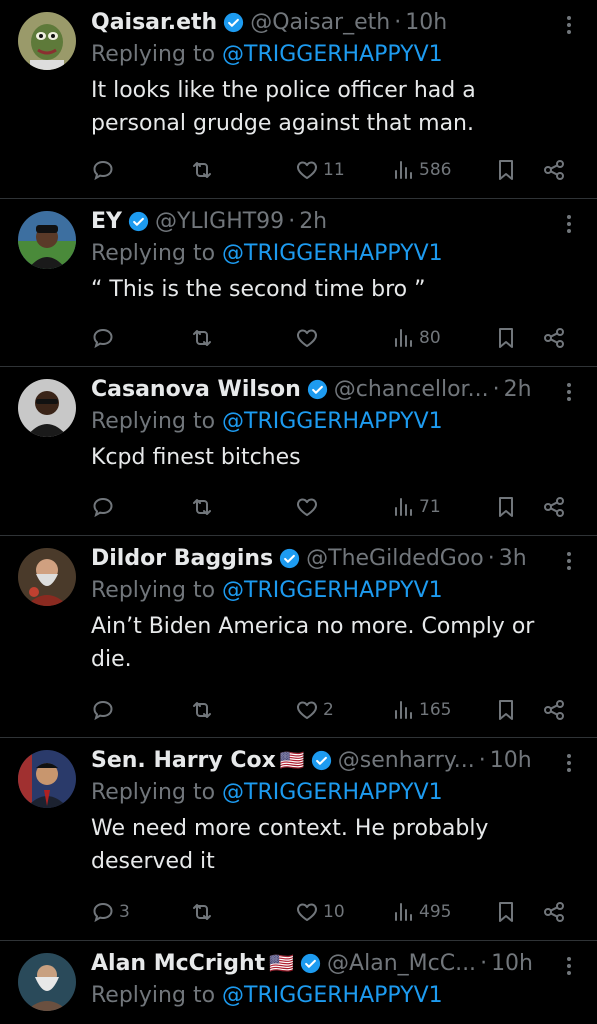  I want to click on like-button: 11, so click(320, 170).